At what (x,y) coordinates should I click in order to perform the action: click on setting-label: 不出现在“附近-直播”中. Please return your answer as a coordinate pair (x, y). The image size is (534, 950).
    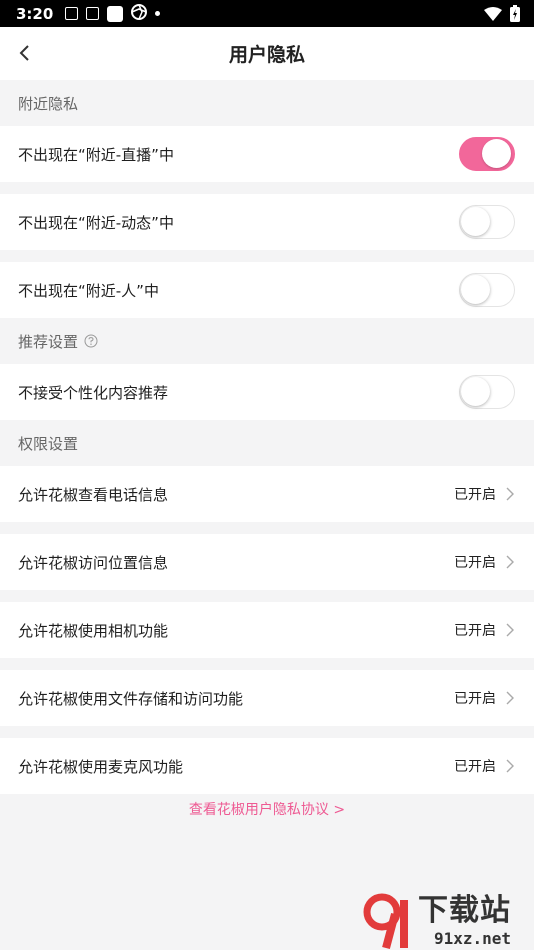
    Looking at the image, I should click on (96, 154).